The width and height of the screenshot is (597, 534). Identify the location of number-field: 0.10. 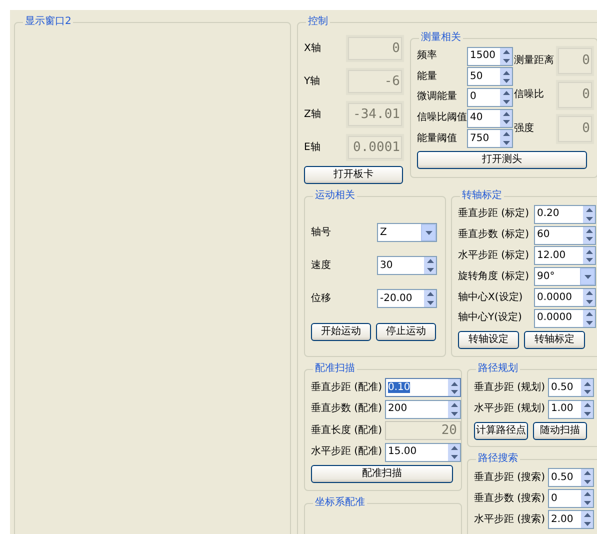
(423, 388).